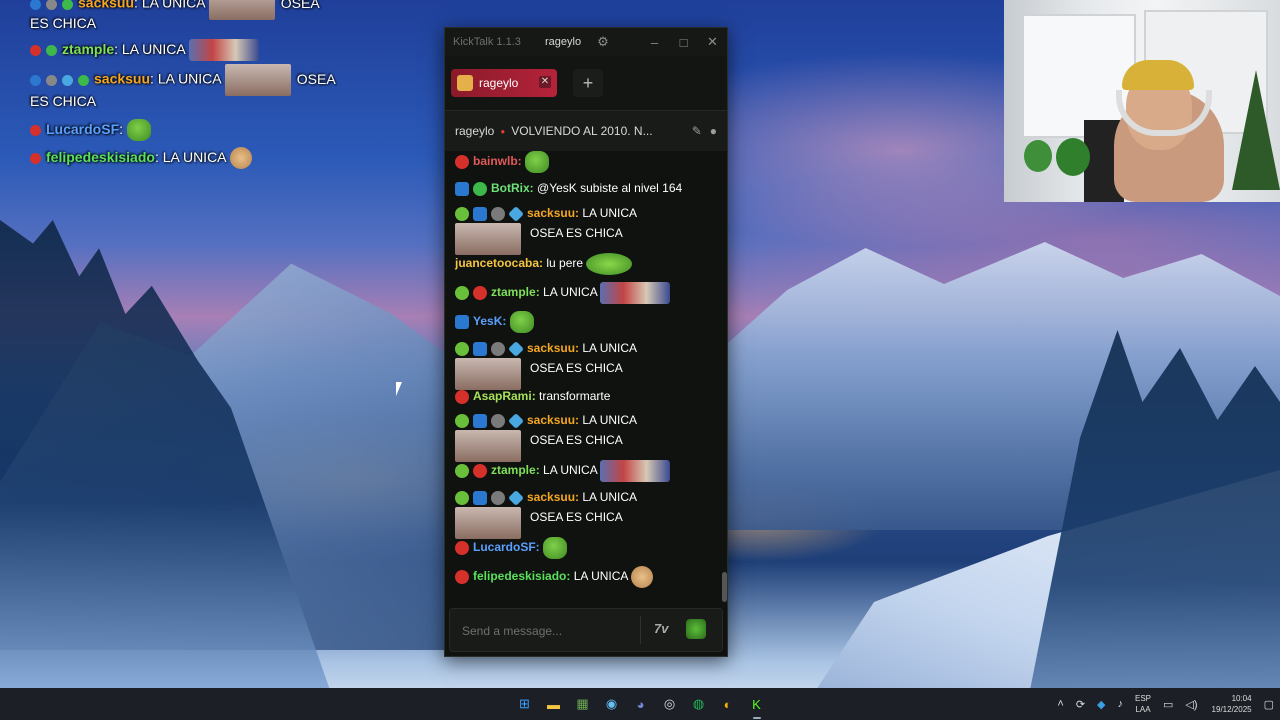 This screenshot has width=1280, height=720. I want to click on minecraft-icon: ▦, so click(583, 704).